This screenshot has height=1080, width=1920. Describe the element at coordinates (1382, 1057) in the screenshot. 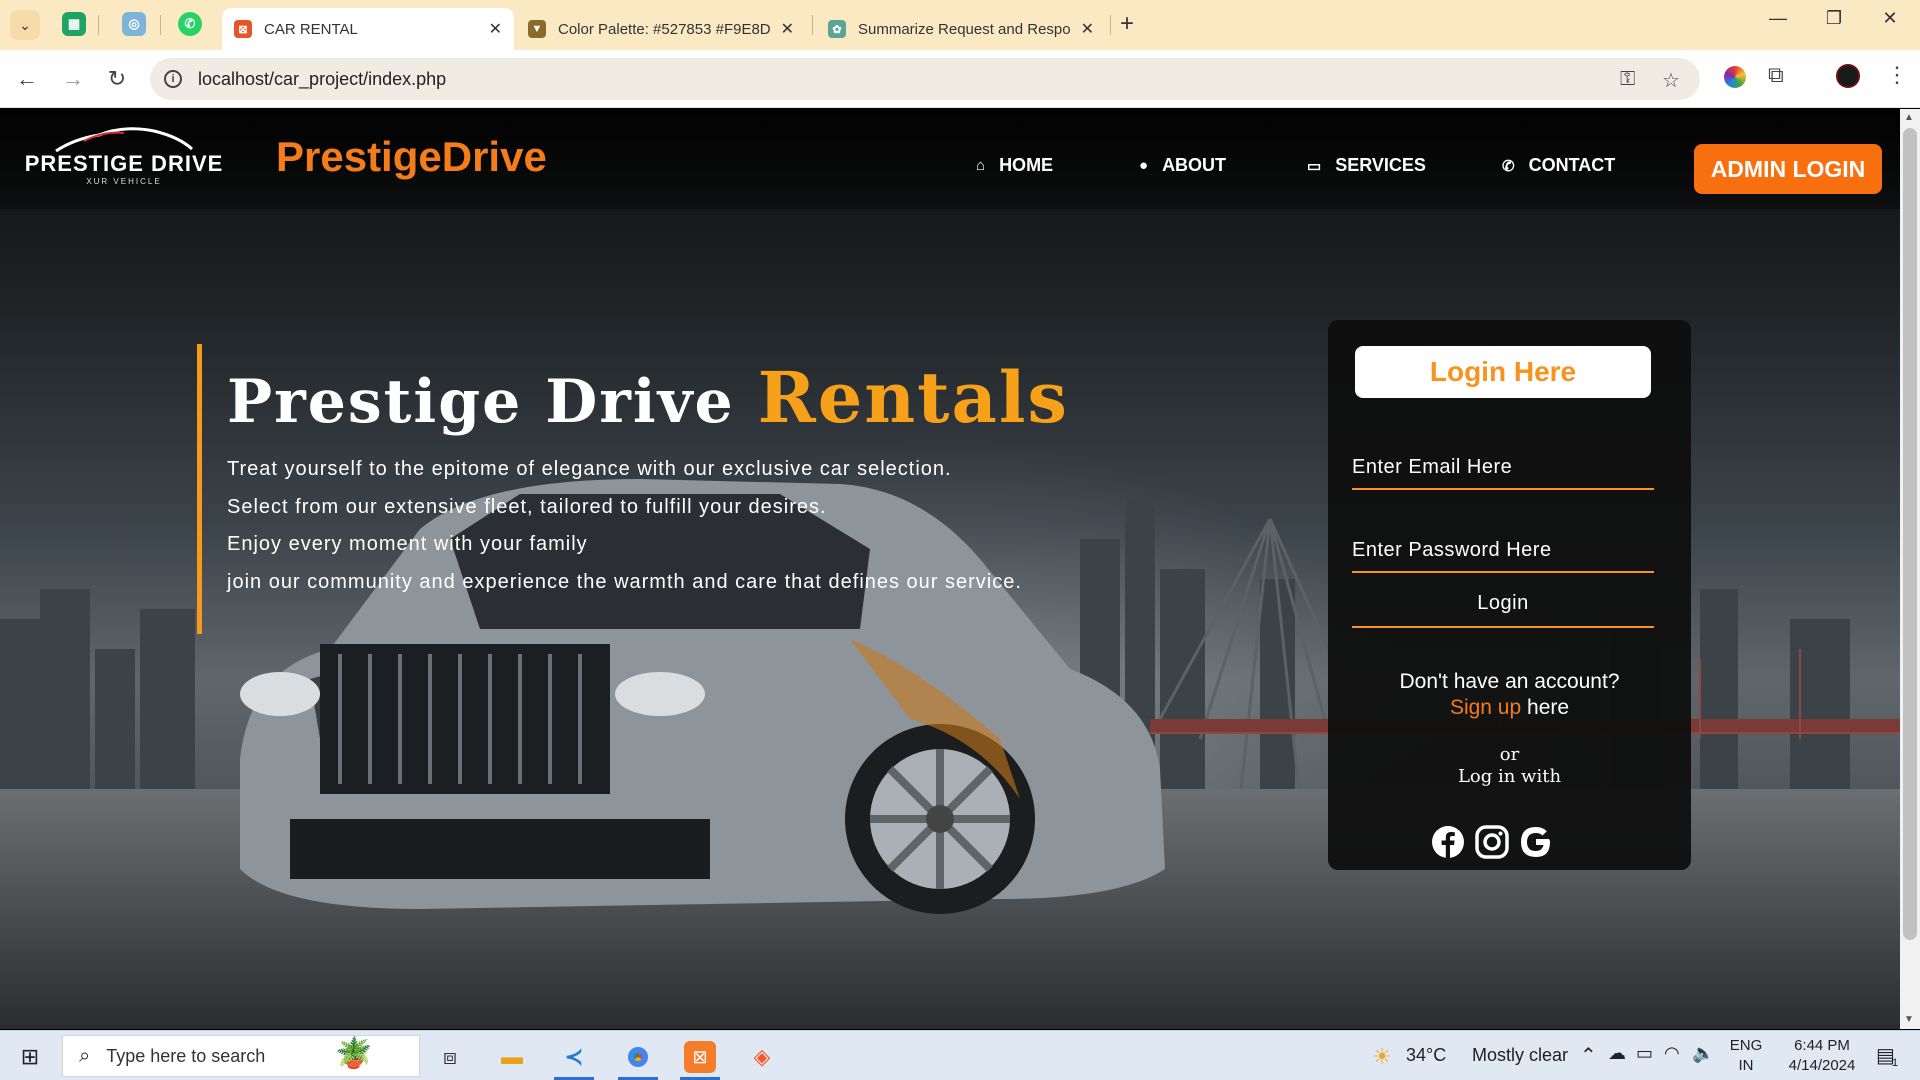

I see `weather-icon: ☀` at that location.